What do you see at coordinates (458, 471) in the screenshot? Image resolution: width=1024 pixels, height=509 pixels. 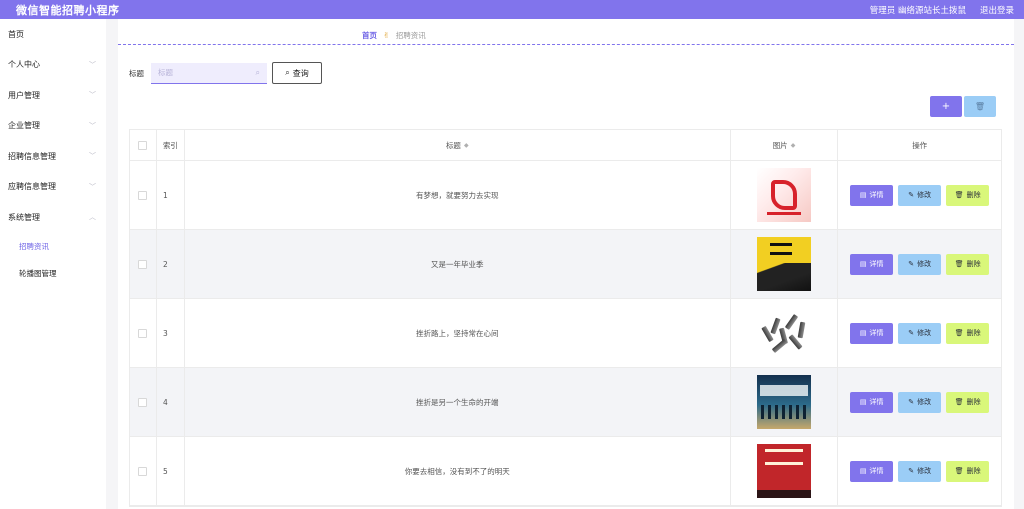 I see `row-title: 你要去相信，没有到不了的明天` at bounding box center [458, 471].